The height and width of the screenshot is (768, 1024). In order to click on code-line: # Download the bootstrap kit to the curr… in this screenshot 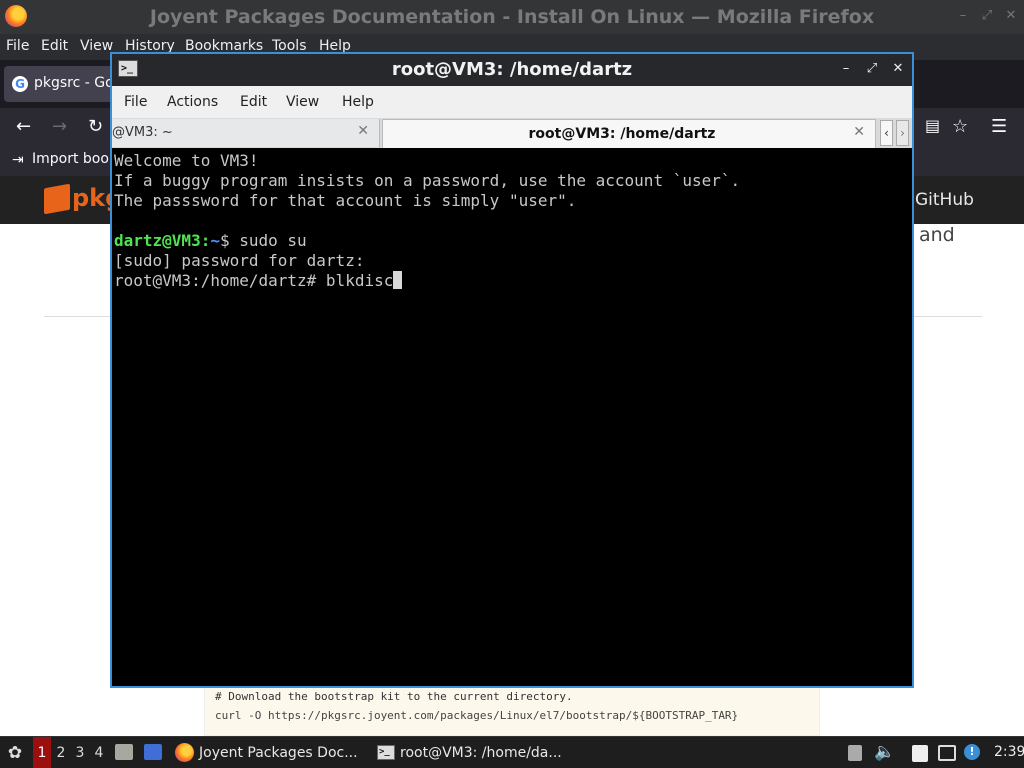, I will do `click(394, 696)`.